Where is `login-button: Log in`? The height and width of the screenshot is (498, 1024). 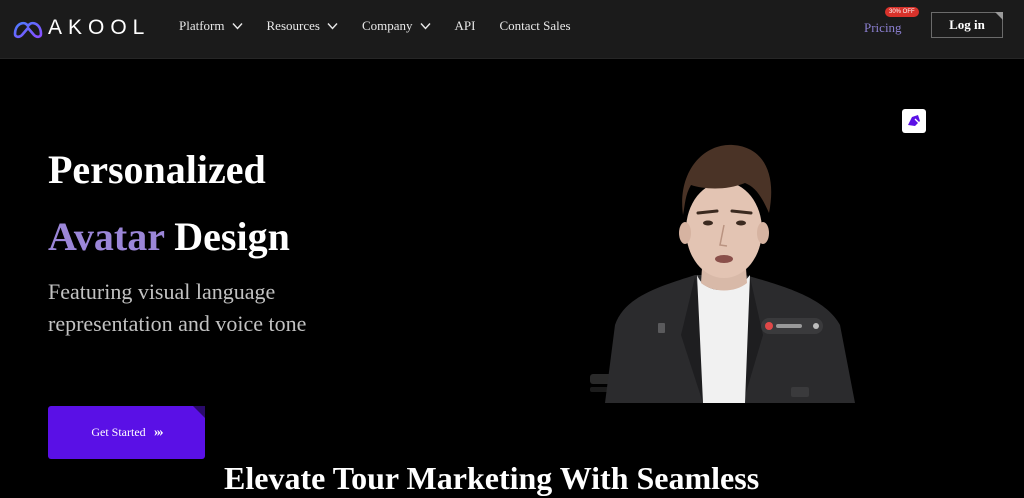 login-button: Log in is located at coordinates (967, 25).